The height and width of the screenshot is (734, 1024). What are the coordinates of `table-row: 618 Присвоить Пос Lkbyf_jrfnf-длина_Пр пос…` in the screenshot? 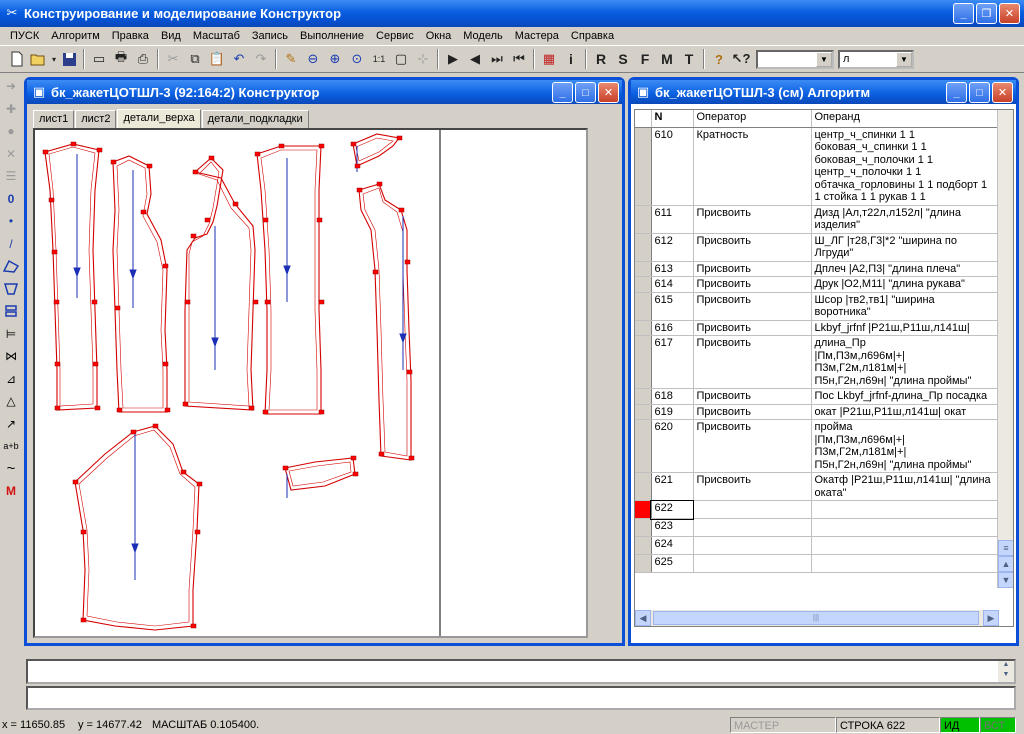 It's located at (817, 396).